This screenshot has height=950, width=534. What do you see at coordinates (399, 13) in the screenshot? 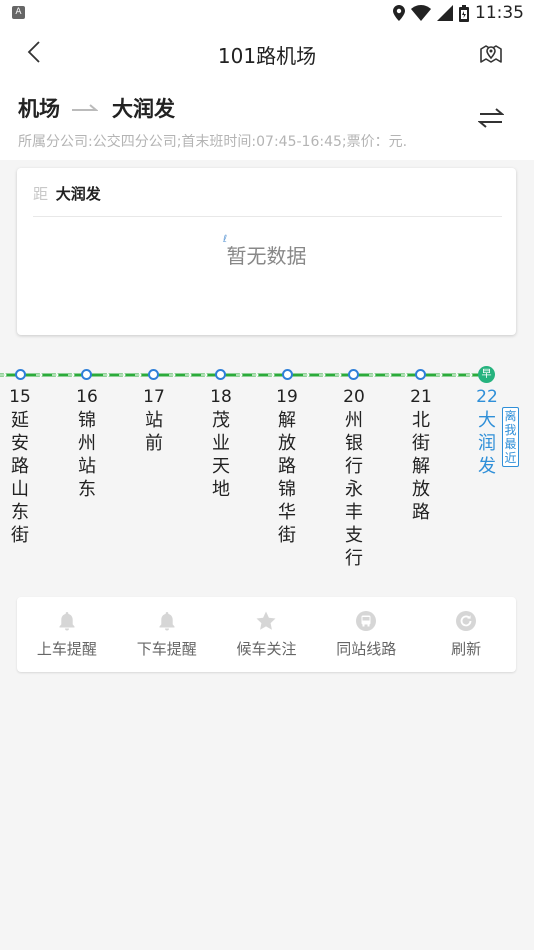
I see `location-icon` at bounding box center [399, 13].